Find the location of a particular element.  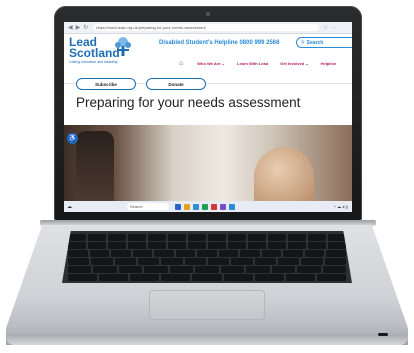

nav-who-we-are: Who We Are ⌄ is located at coordinates (211, 63).